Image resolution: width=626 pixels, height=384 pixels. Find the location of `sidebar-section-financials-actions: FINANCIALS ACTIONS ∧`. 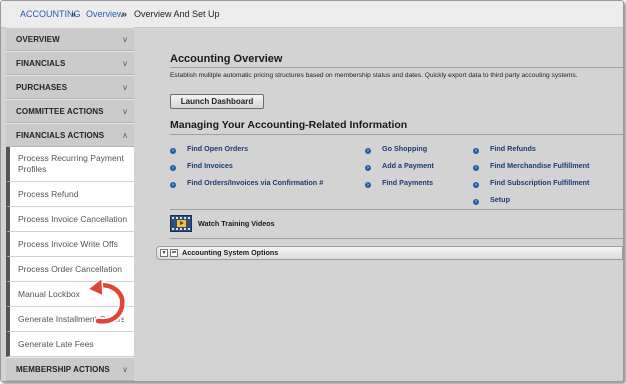

sidebar-section-financials-actions: FINANCIALS ACTIONS ∧ is located at coordinates (70, 135).